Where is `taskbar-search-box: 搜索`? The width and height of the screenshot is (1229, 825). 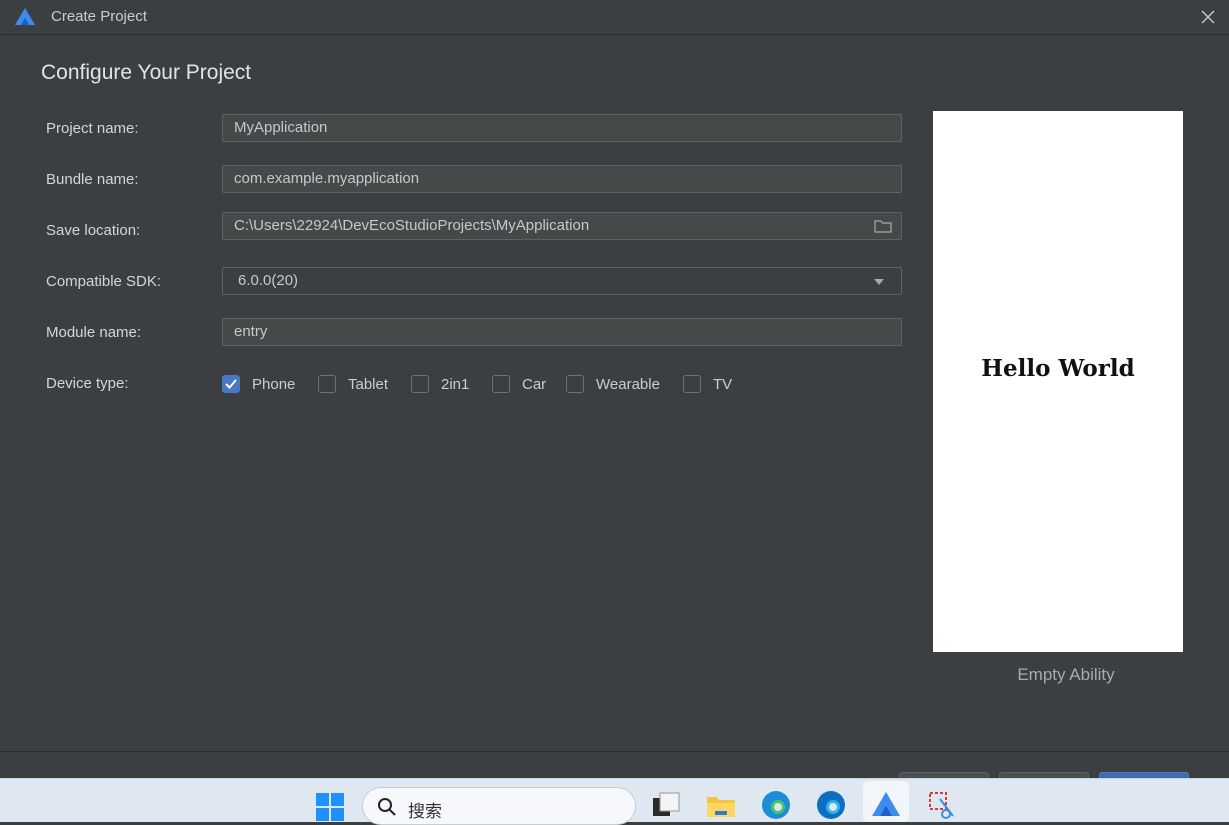
taskbar-search-box: 搜索 is located at coordinates (499, 806).